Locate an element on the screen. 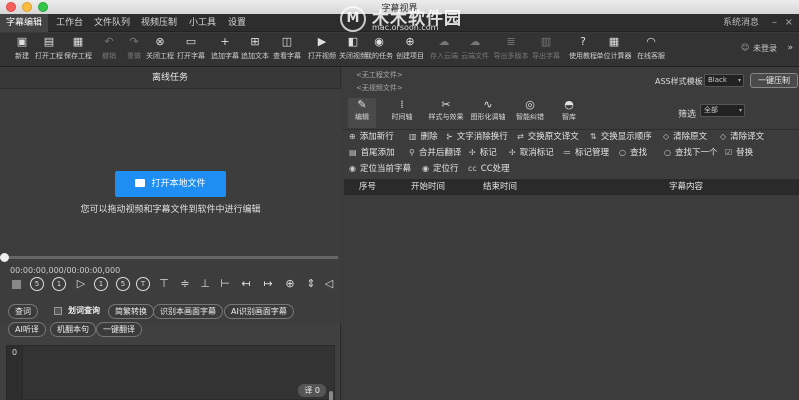 This screenshot has width=799, height=400. align-left-icon: ⊢ is located at coordinates (225, 284).